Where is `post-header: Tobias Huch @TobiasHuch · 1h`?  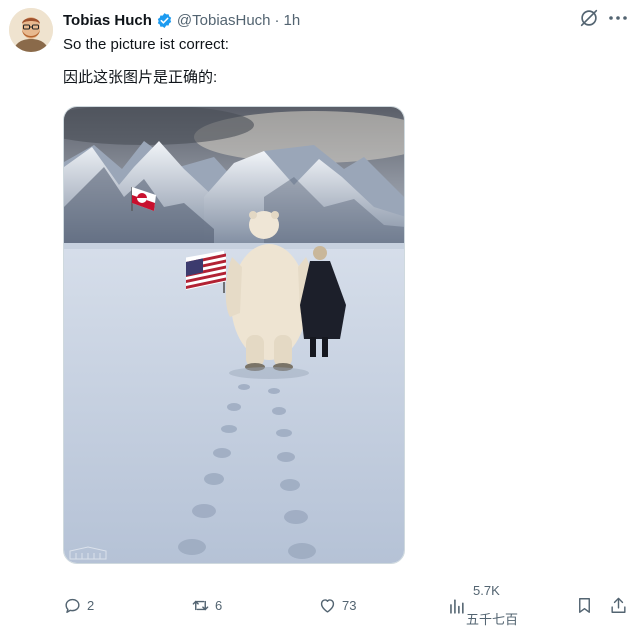
post-header: Tobias Huch @TobiasHuch · 1h is located at coordinates (181, 20).